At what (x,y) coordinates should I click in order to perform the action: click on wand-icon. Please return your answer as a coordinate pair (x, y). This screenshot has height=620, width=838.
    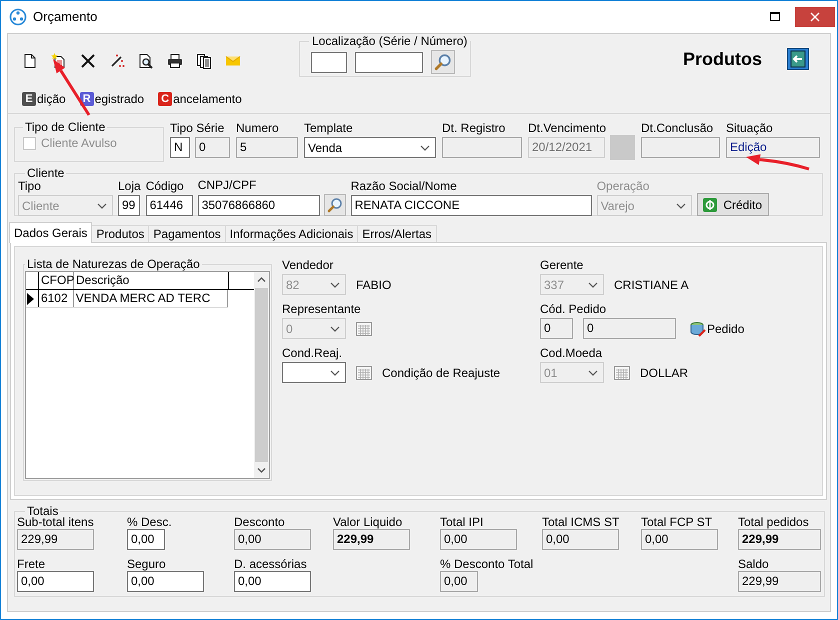
    Looking at the image, I should click on (117, 61).